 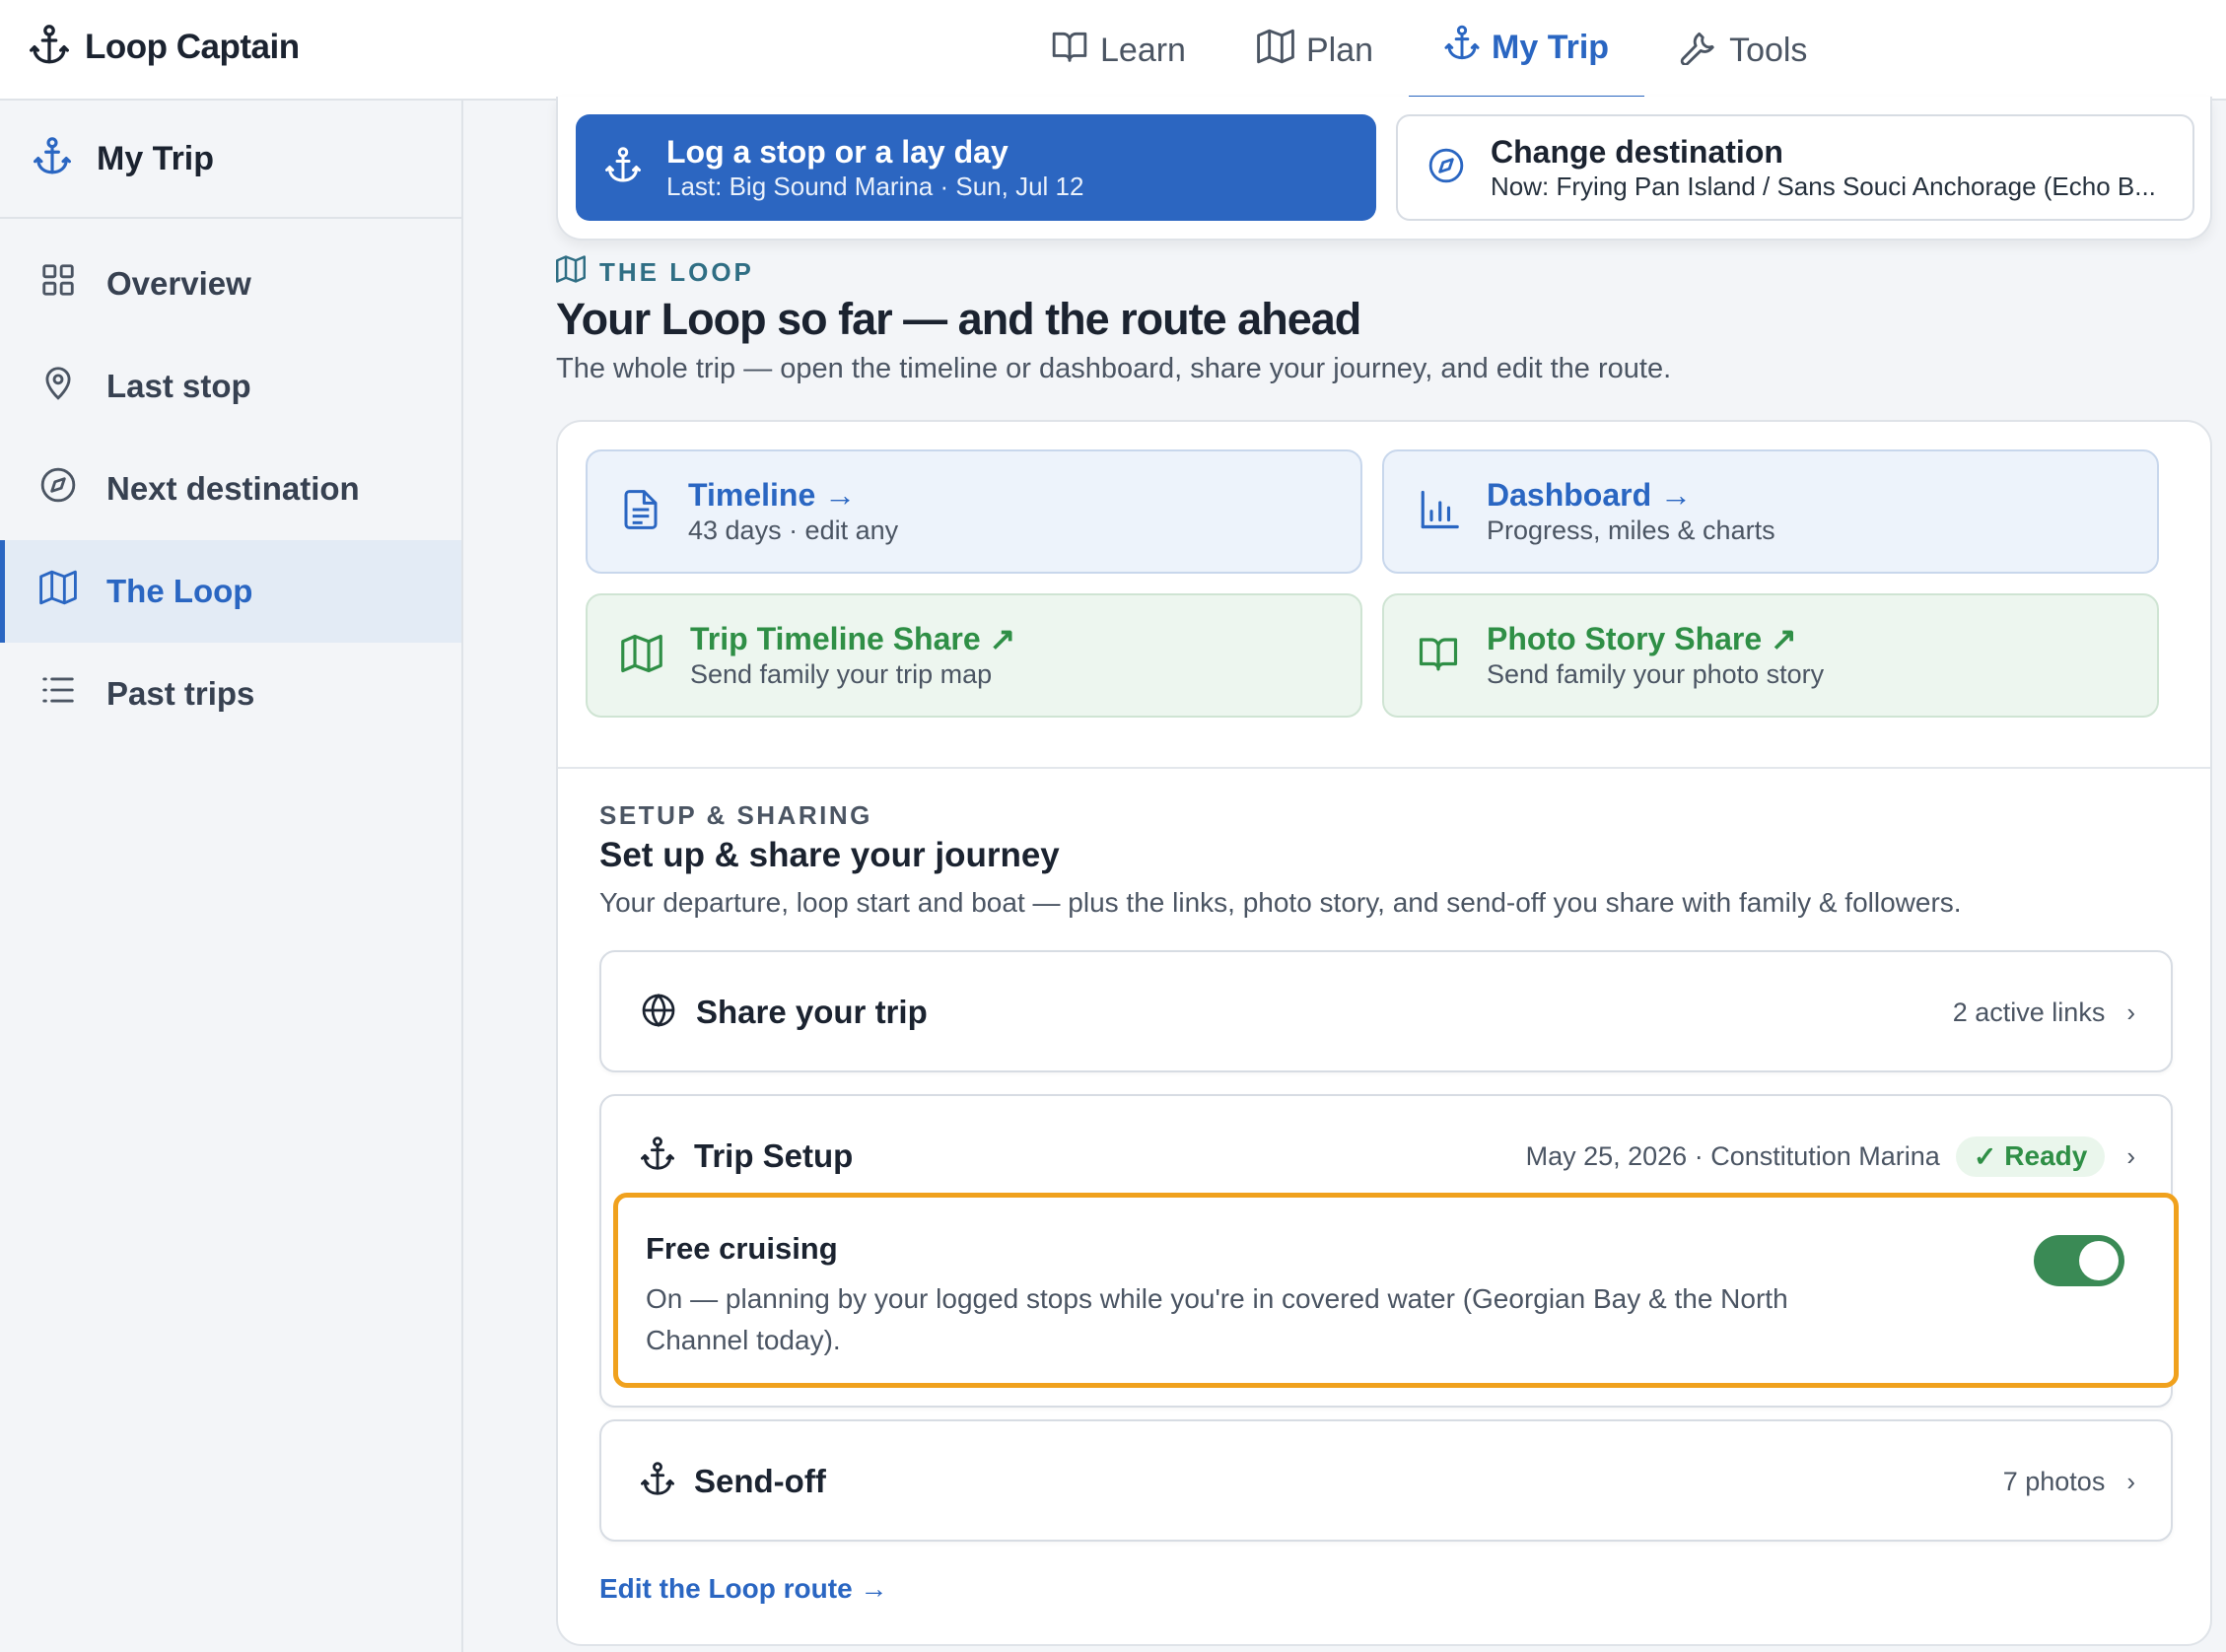 I want to click on loop-eyebrow: THE LOOP, so click(x=655, y=272).